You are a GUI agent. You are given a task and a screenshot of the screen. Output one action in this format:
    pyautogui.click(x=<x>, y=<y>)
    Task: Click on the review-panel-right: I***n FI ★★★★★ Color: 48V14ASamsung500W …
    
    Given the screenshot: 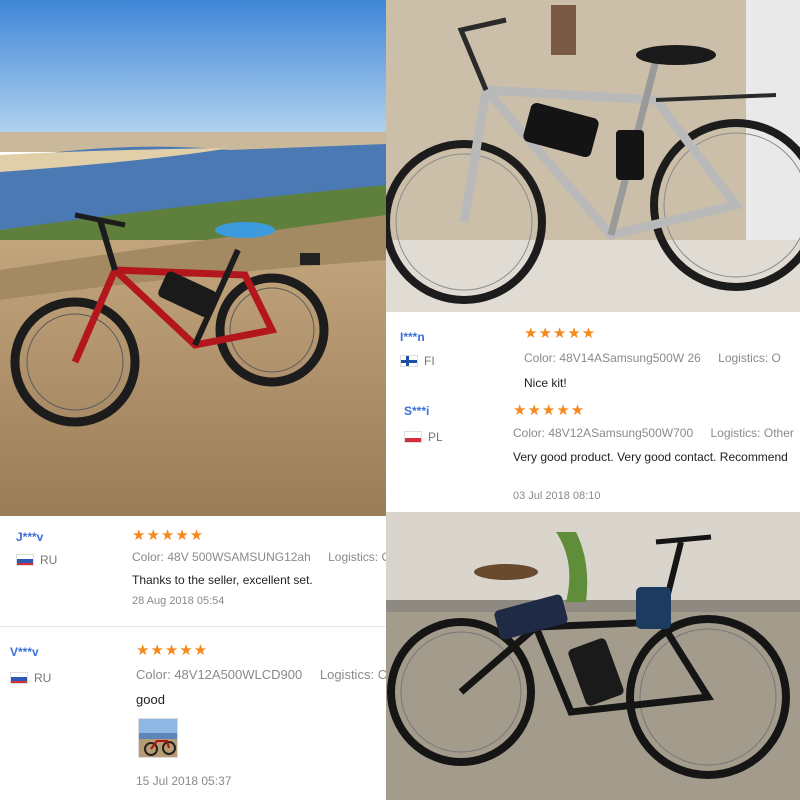 What is the action you would take?
    pyautogui.click(x=593, y=412)
    